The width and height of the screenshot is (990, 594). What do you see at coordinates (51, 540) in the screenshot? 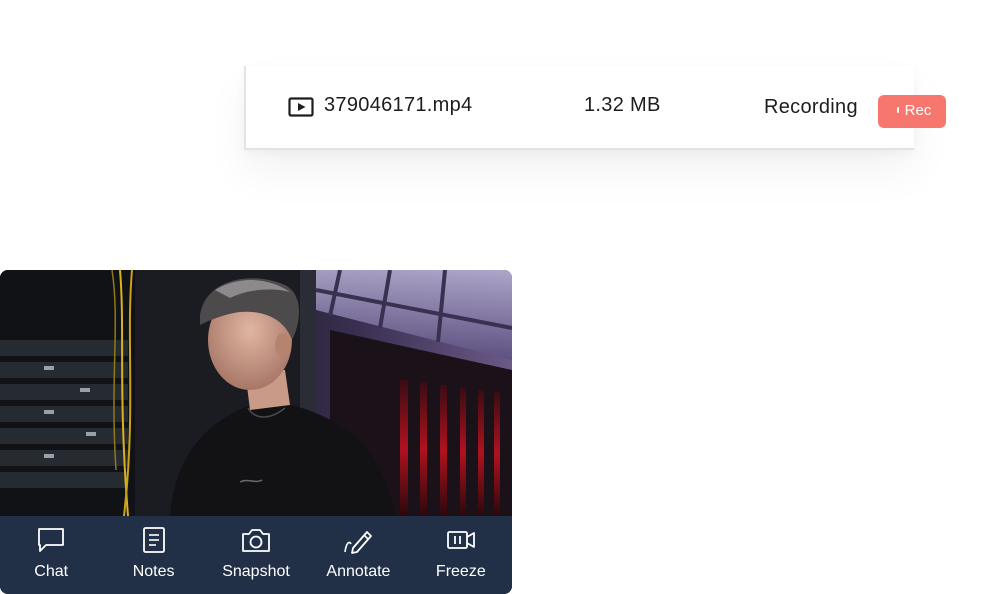
I see `chat-icon` at bounding box center [51, 540].